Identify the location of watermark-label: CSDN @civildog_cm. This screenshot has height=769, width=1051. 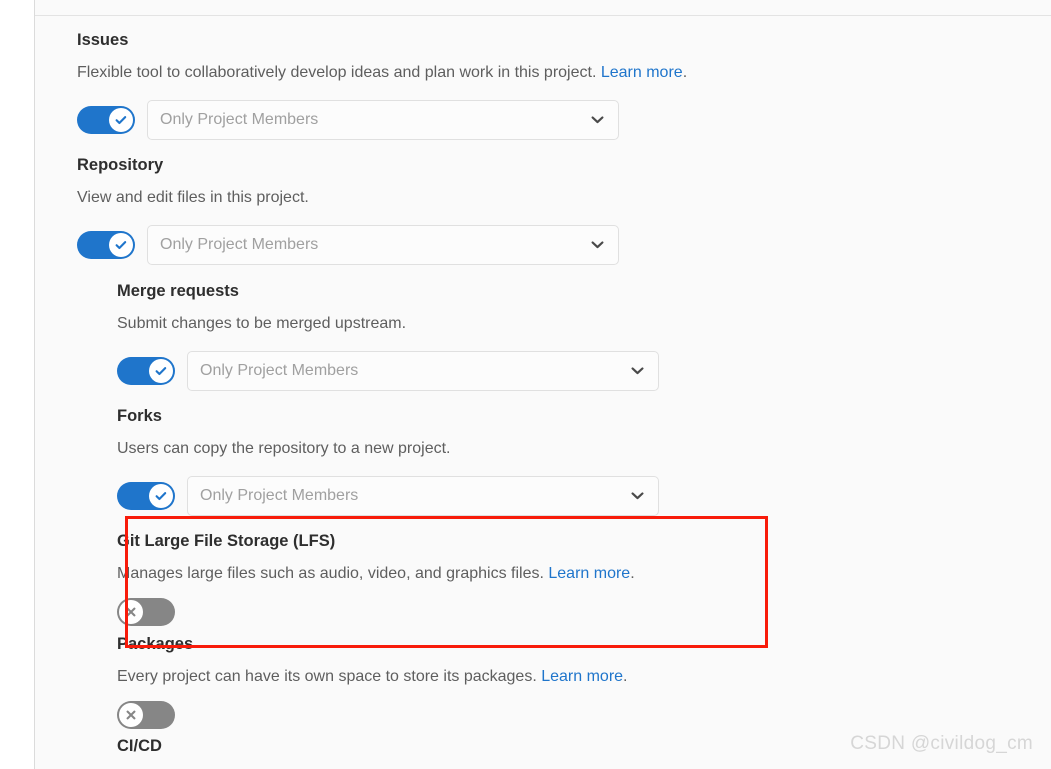
(941, 743).